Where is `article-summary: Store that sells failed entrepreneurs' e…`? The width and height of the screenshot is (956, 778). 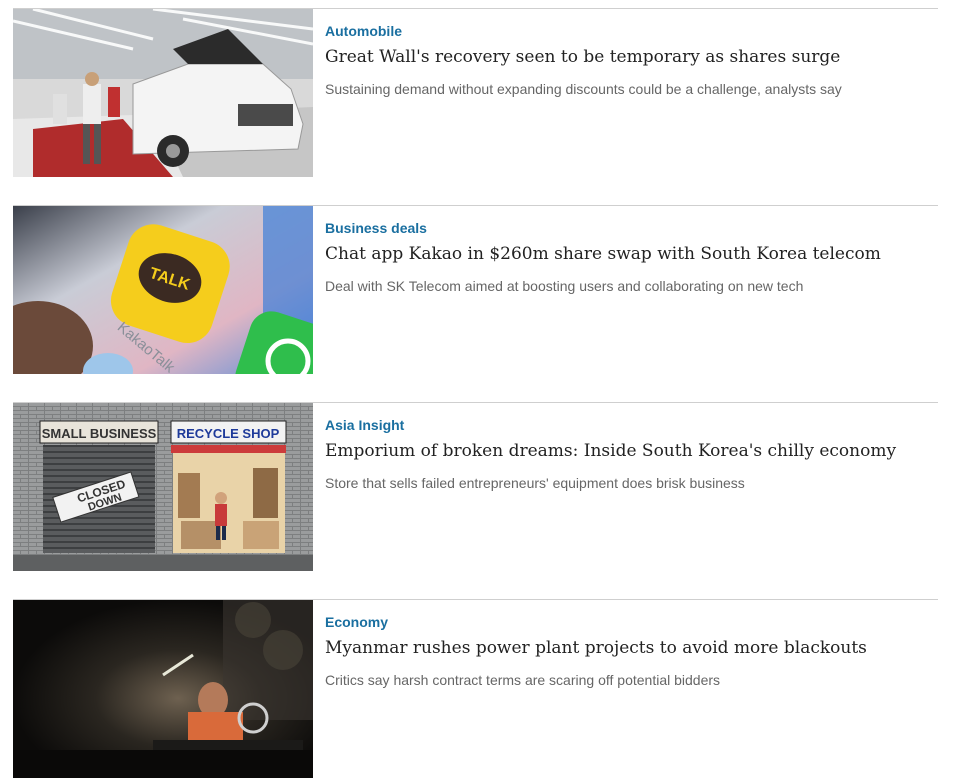
article-summary: Store that sells failed entrepreneurs' e… is located at coordinates (535, 483).